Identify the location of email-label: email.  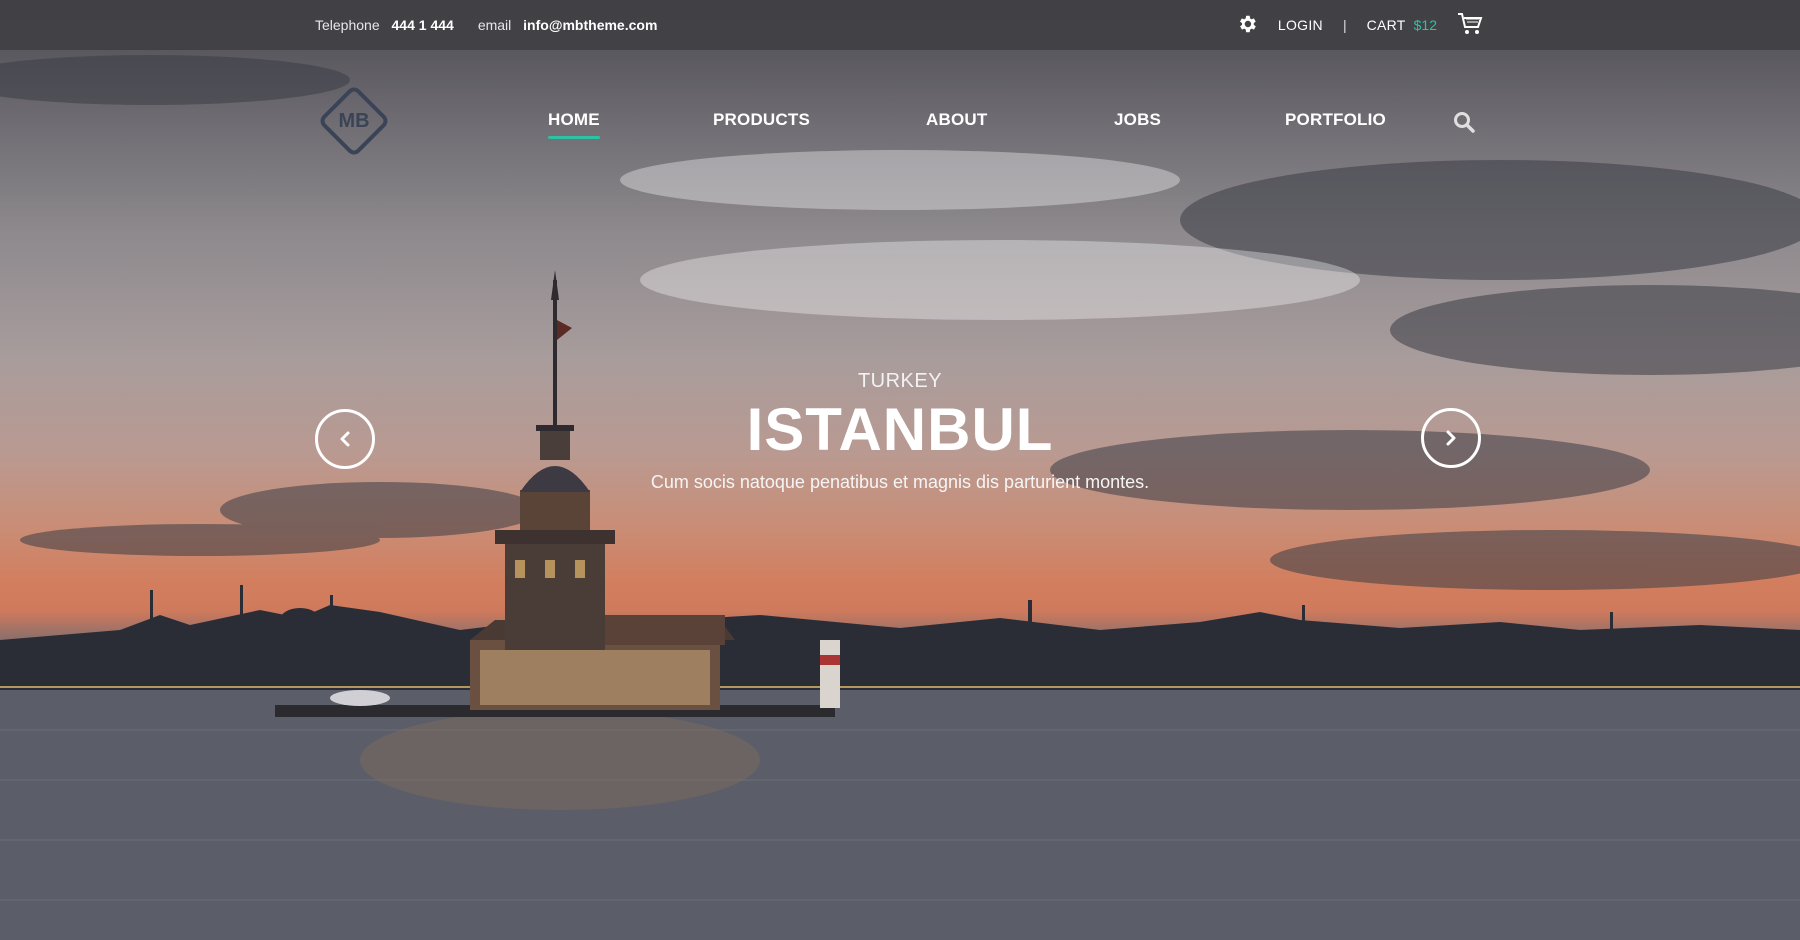
(494, 25).